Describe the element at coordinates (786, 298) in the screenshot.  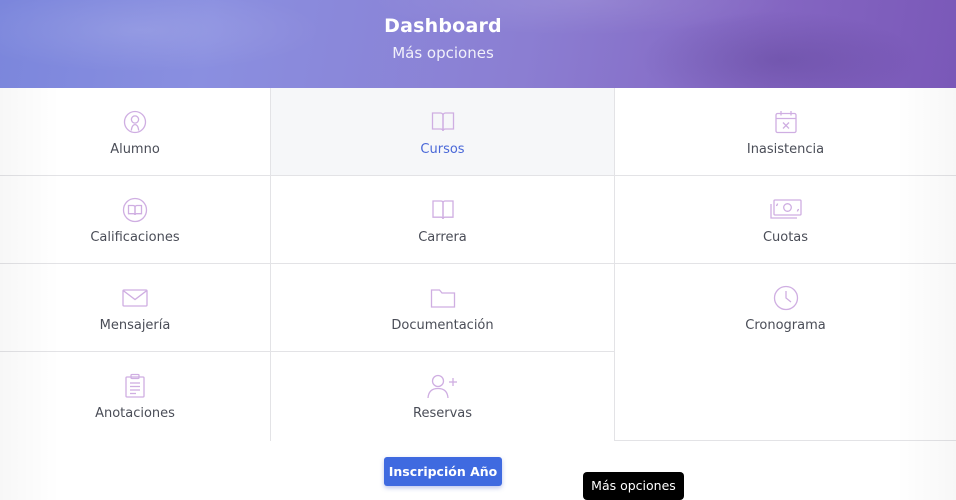
I see `clock-icon` at that location.